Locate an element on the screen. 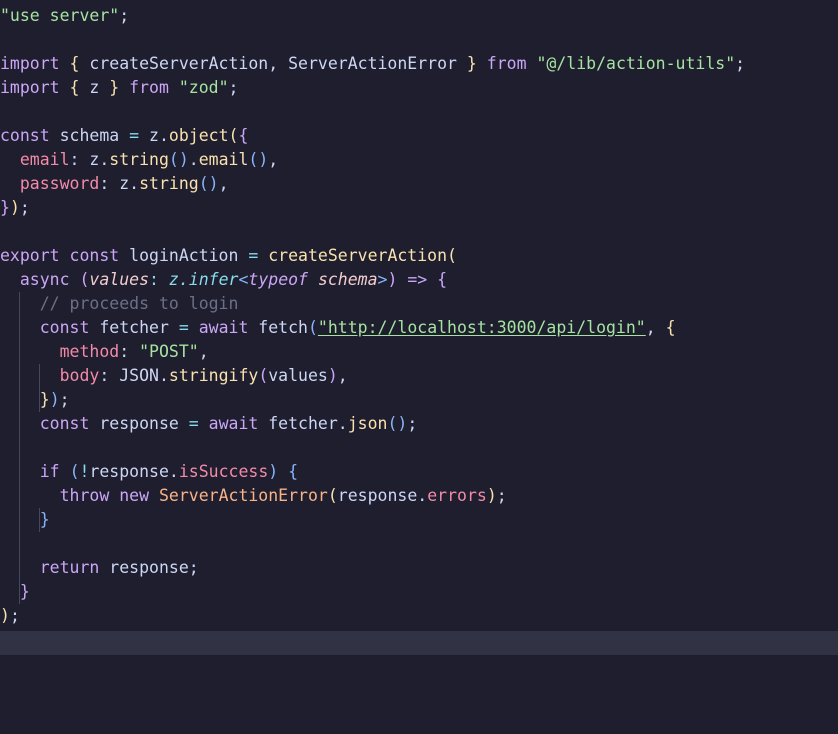 This screenshot has width=838, height=734. code-token-bracket2: ) is located at coordinates (332, 375).